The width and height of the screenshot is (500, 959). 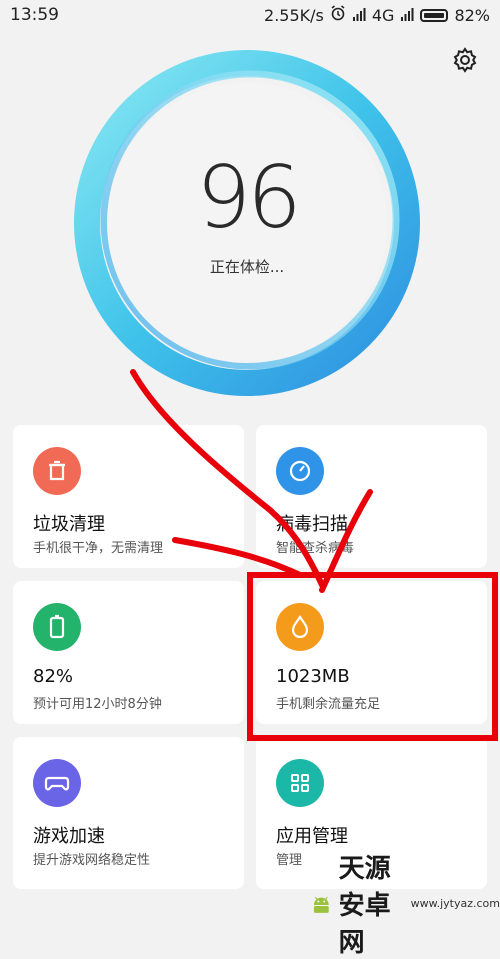 I want to click on card-subtitle: 手机很干净，无需清理, so click(x=98, y=548).